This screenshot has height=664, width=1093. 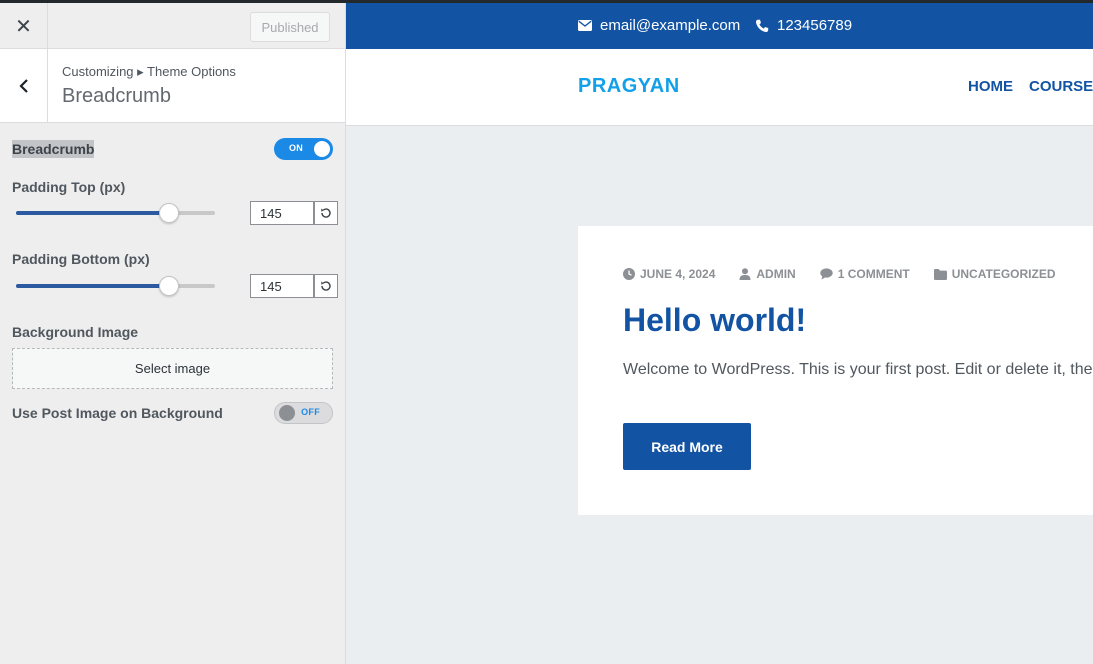 I want to click on customizer-breadcrumb: Customizing ▸ Theme Options, so click(x=149, y=71).